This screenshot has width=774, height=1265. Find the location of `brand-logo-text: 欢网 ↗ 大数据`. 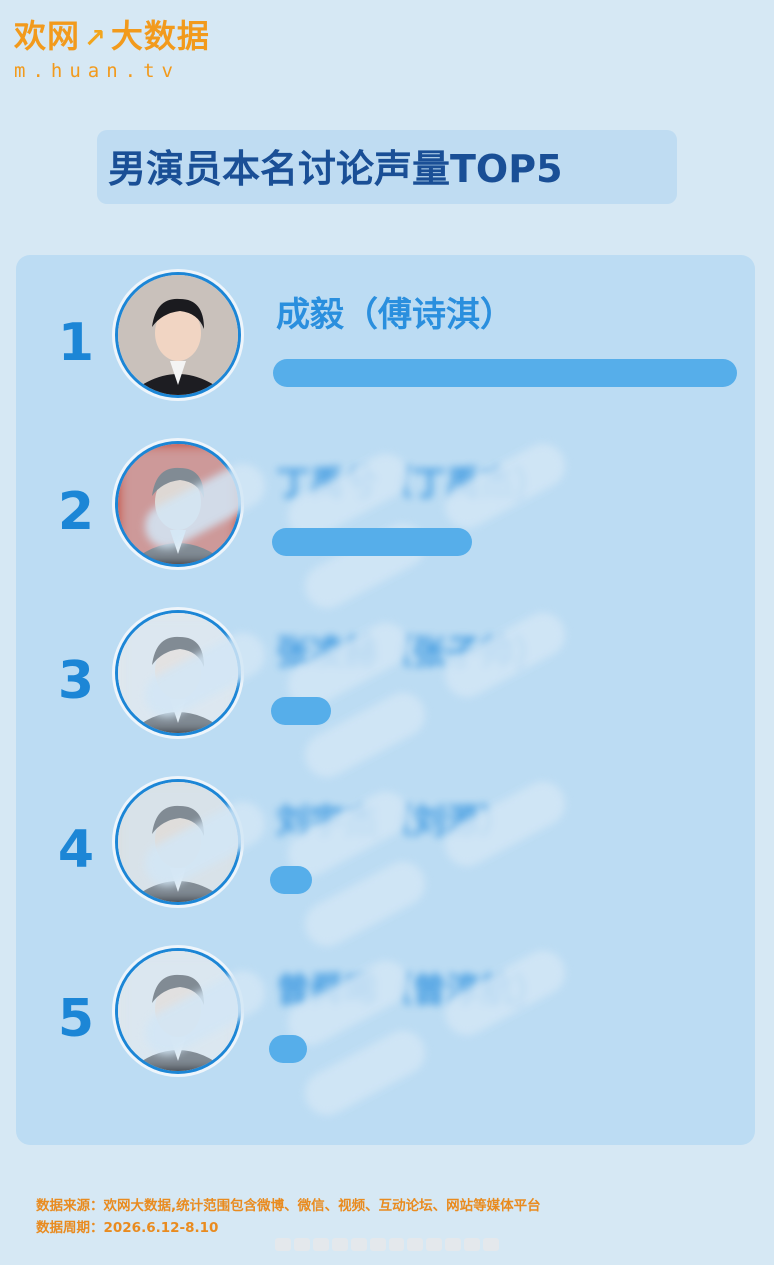

brand-logo-text: 欢网 ↗ 大数据 is located at coordinates (112, 36).